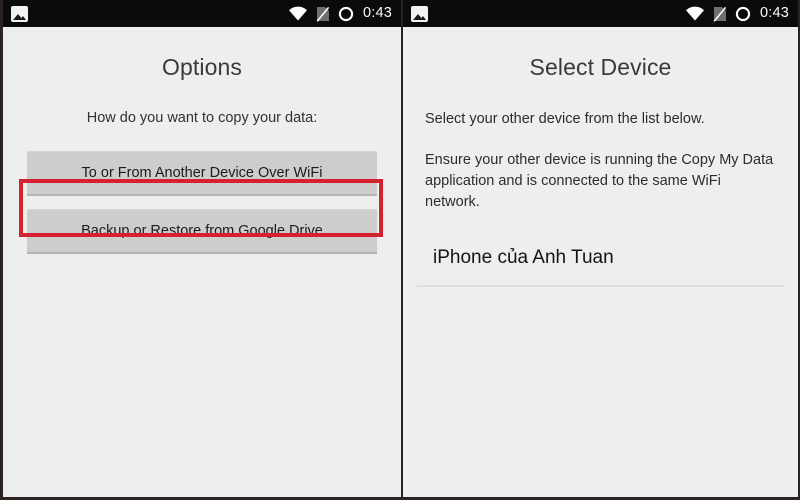 Image resolution: width=800 pixels, height=500 pixels. What do you see at coordinates (600, 67) in the screenshot?
I see `page-title: Select Device` at bounding box center [600, 67].